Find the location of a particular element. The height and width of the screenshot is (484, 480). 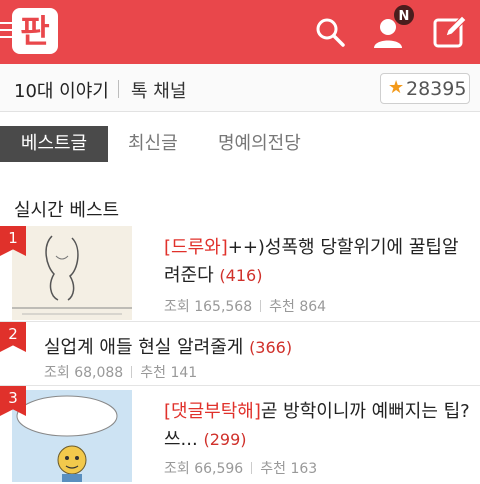

post-meta: 조회 68,088 추천 141 is located at coordinates (120, 372).